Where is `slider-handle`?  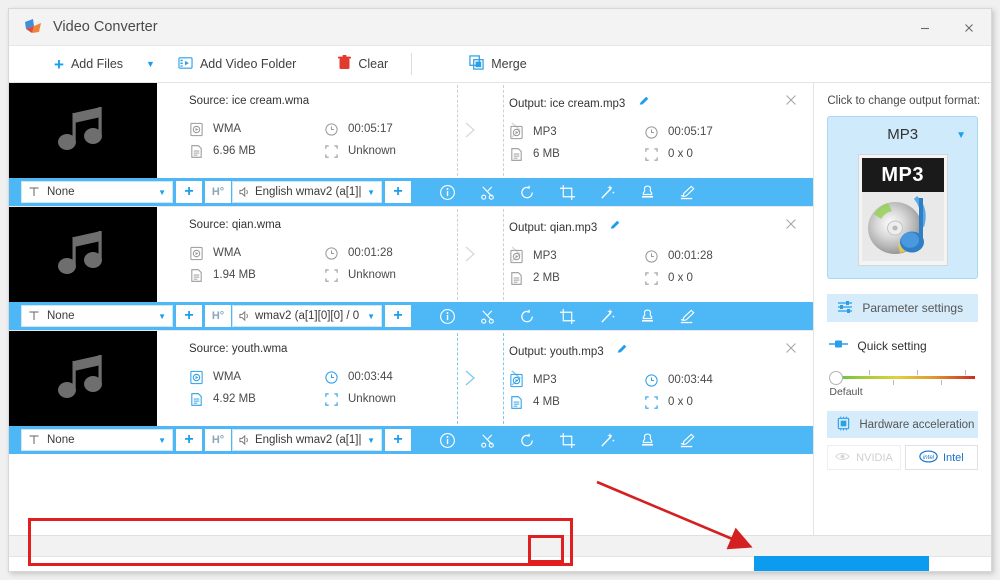
slider-handle is located at coordinates (836, 378).